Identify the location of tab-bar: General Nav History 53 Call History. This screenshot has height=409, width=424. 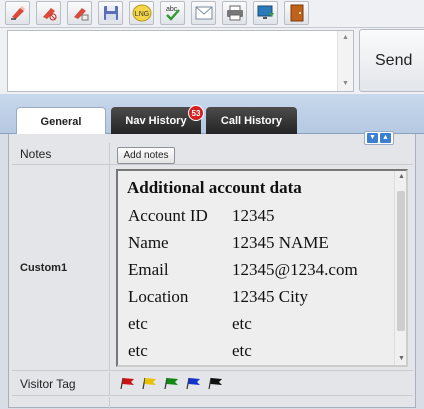
(212, 114).